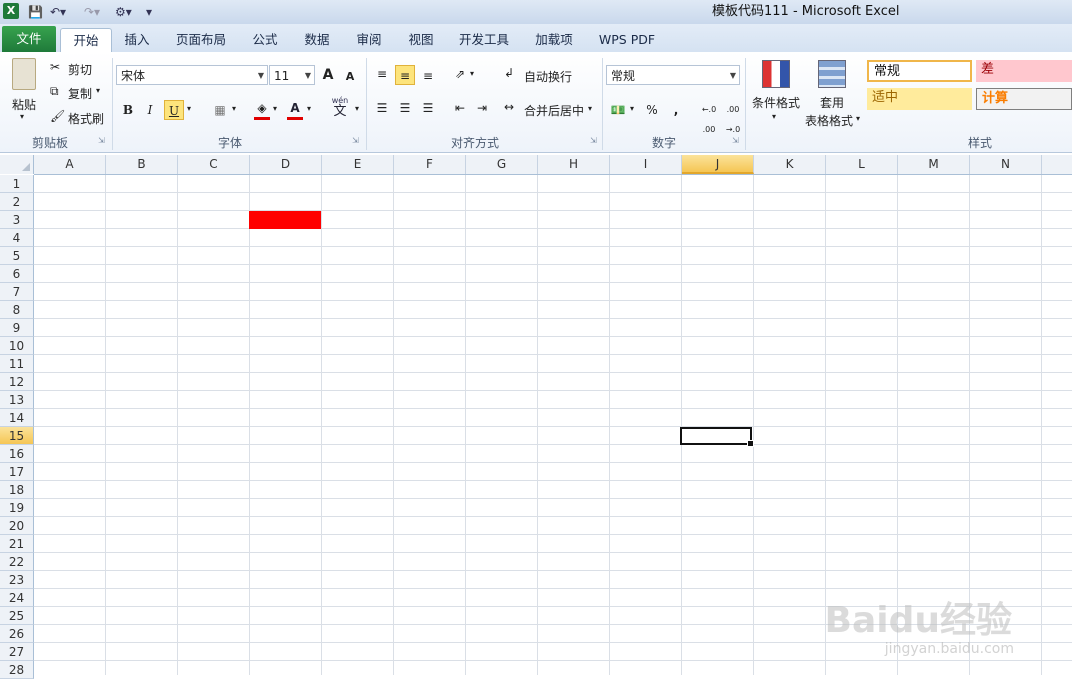  I want to click on font-color-dropdown-icon: ▾, so click(309, 108).